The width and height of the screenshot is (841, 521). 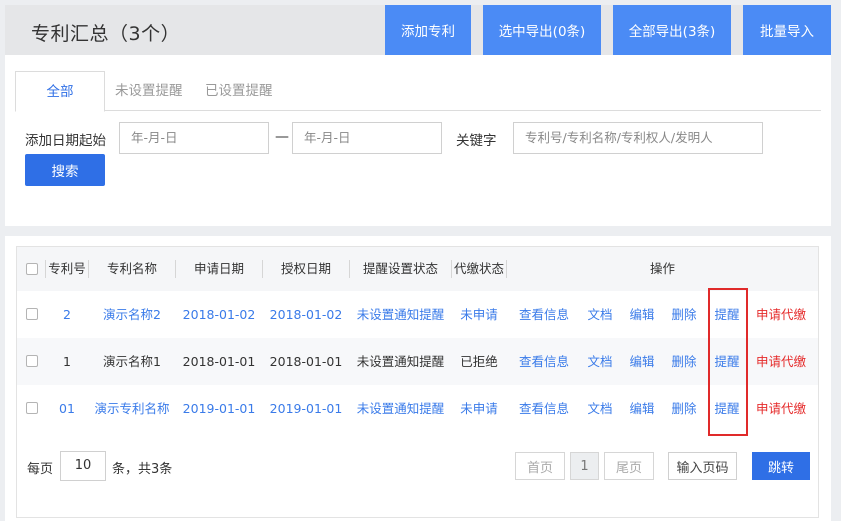 I want to click on col-apply-date: 申请日期, so click(x=218, y=268).